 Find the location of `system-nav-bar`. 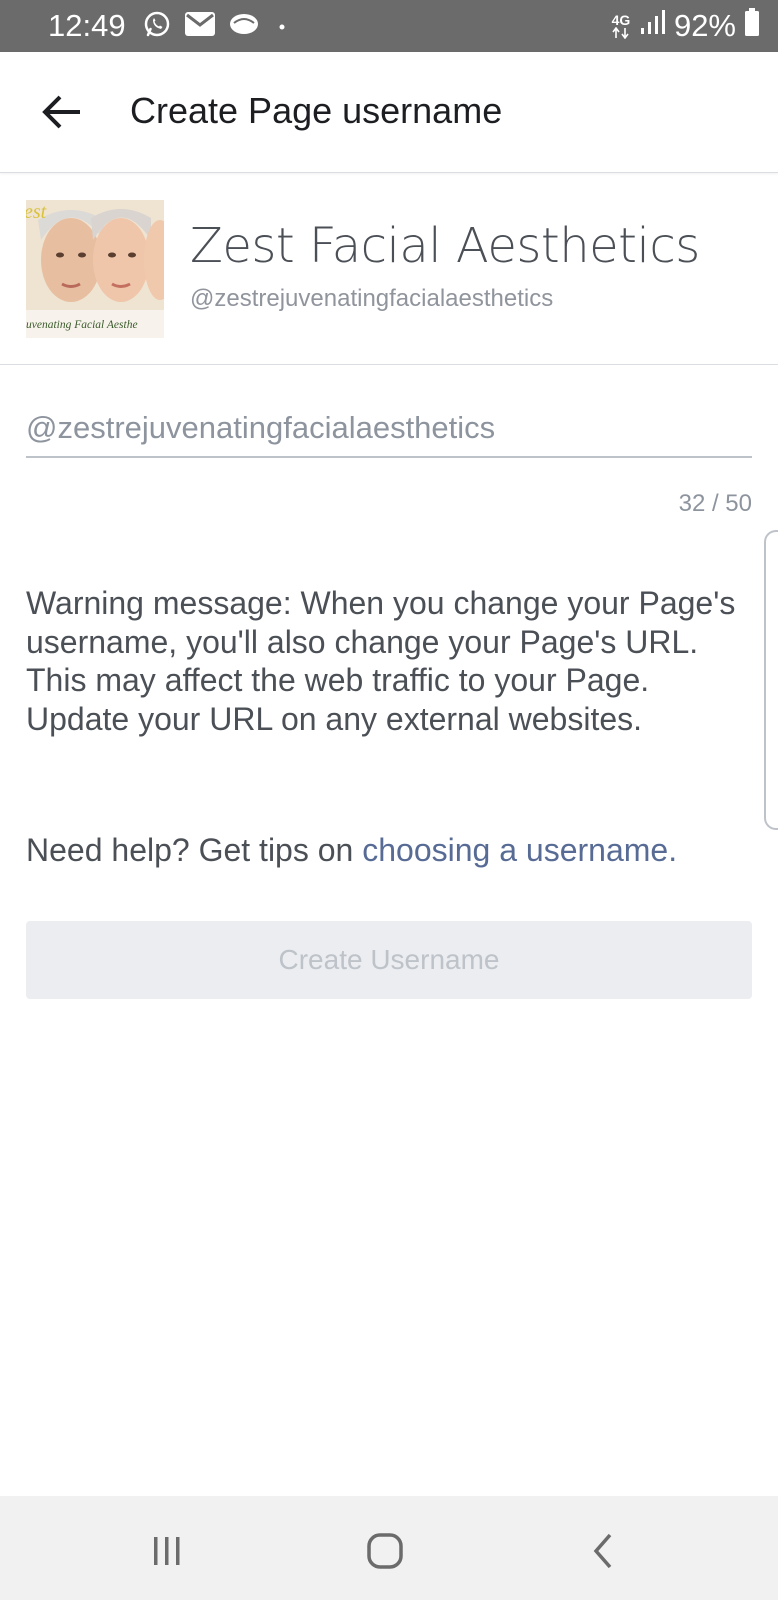

system-nav-bar is located at coordinates (389, 1548).